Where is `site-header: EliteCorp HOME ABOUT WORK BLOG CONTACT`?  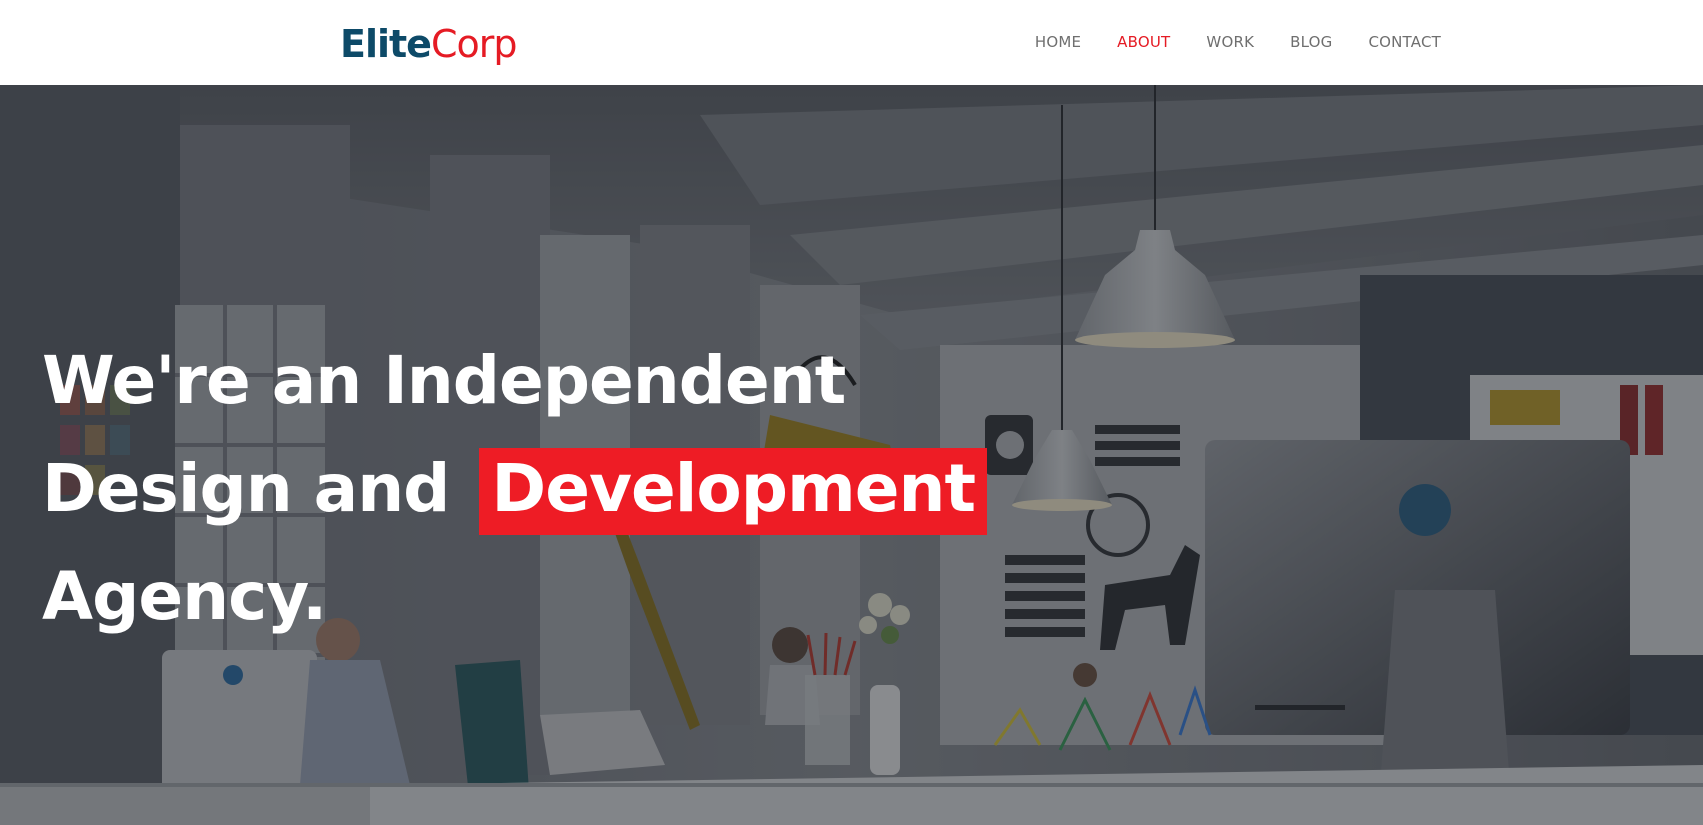
site-header: EliteCorp HOME ABOUT WORK BLOG CONTACT is located at coordinates (851, 42).